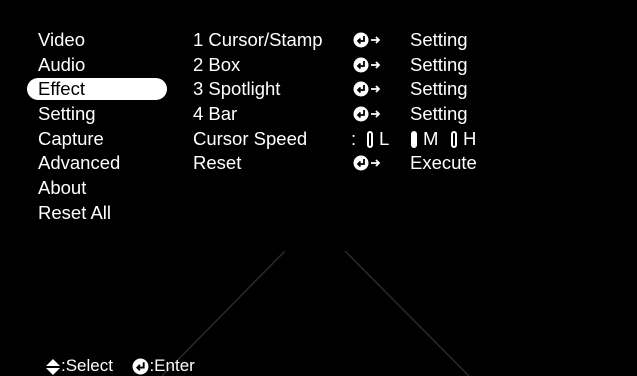 The height and width of the screenshot is (376, 637). What do you see at coordinates (403, 65) in the screenshot?
I see `row-box: 2 Box Setting` at bounding box center [403, 65].